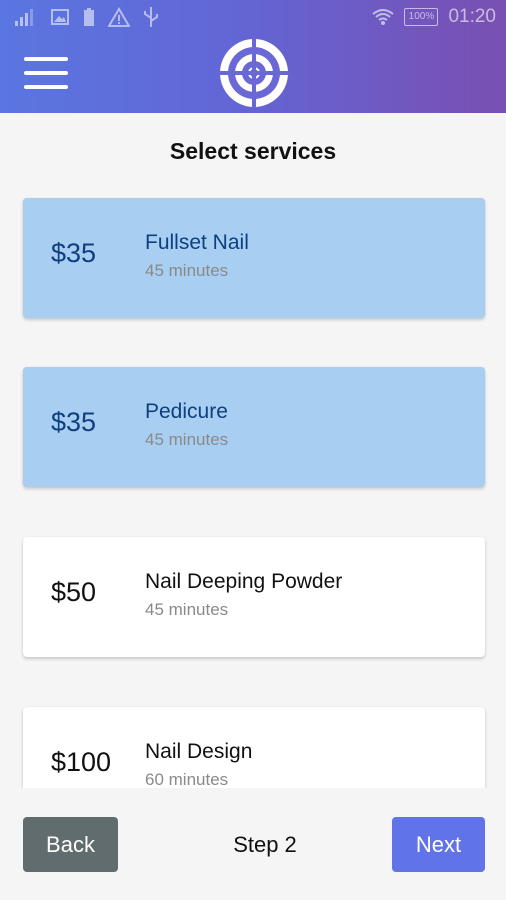  I want to click on status-icons-left, so click(87, 17).